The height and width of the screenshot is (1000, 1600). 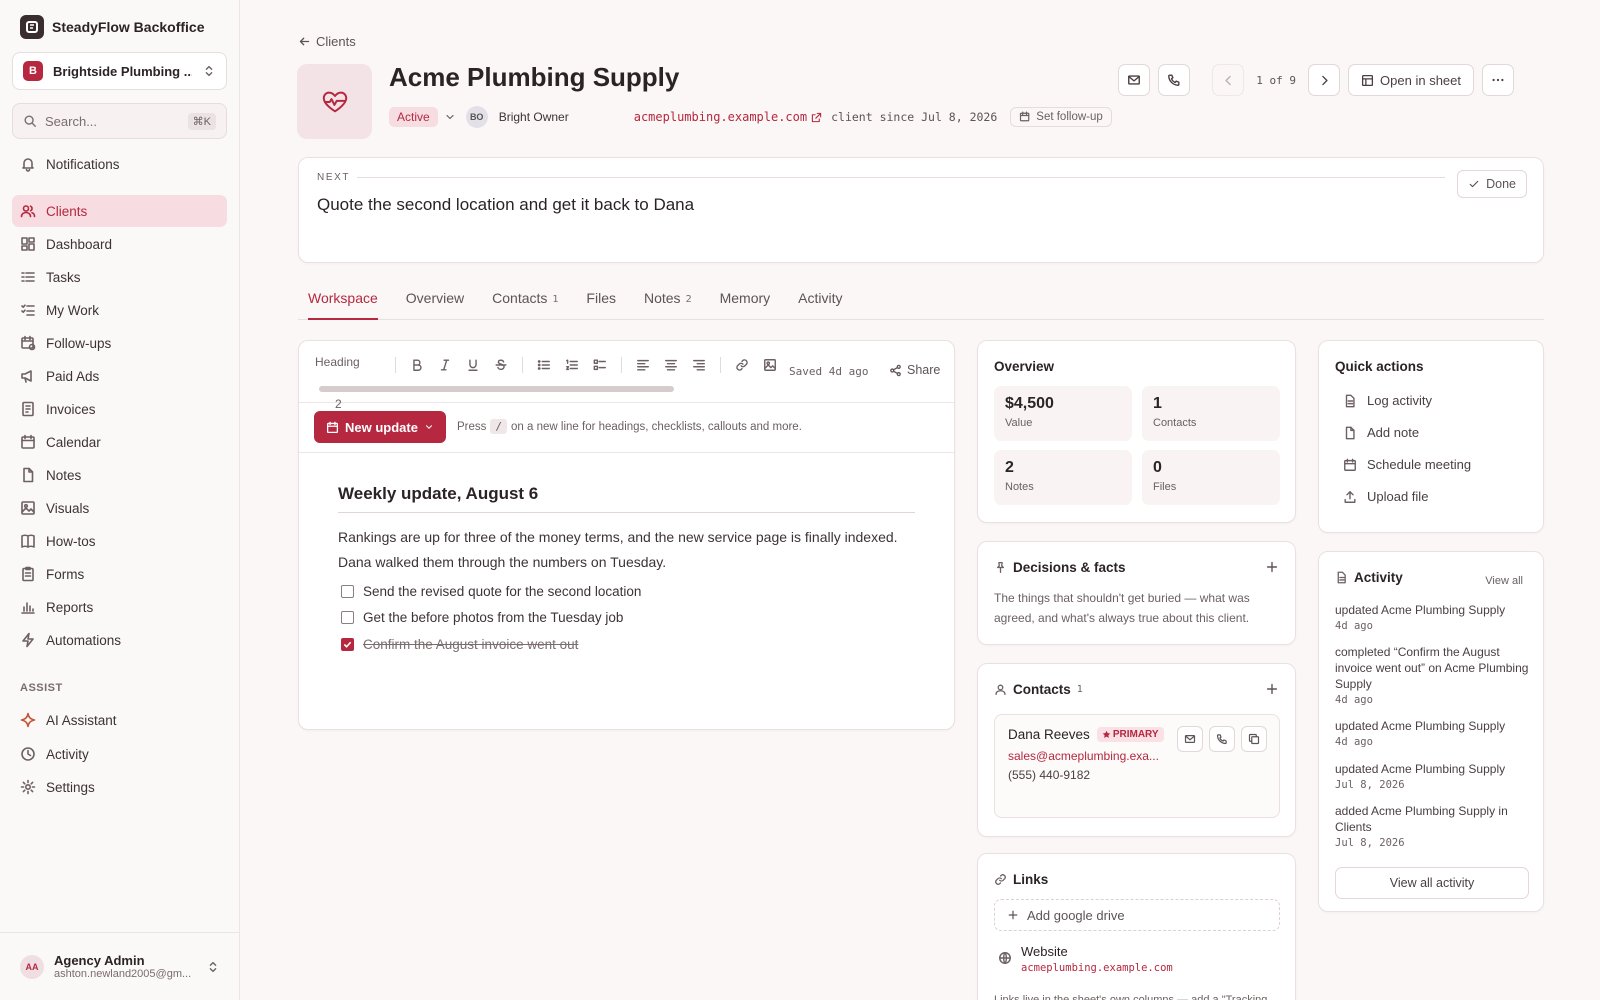 What do you see at coordinates (1190, 739) in the screenshot?
I see `email-contact-button` at bounding box center [1190, 739].